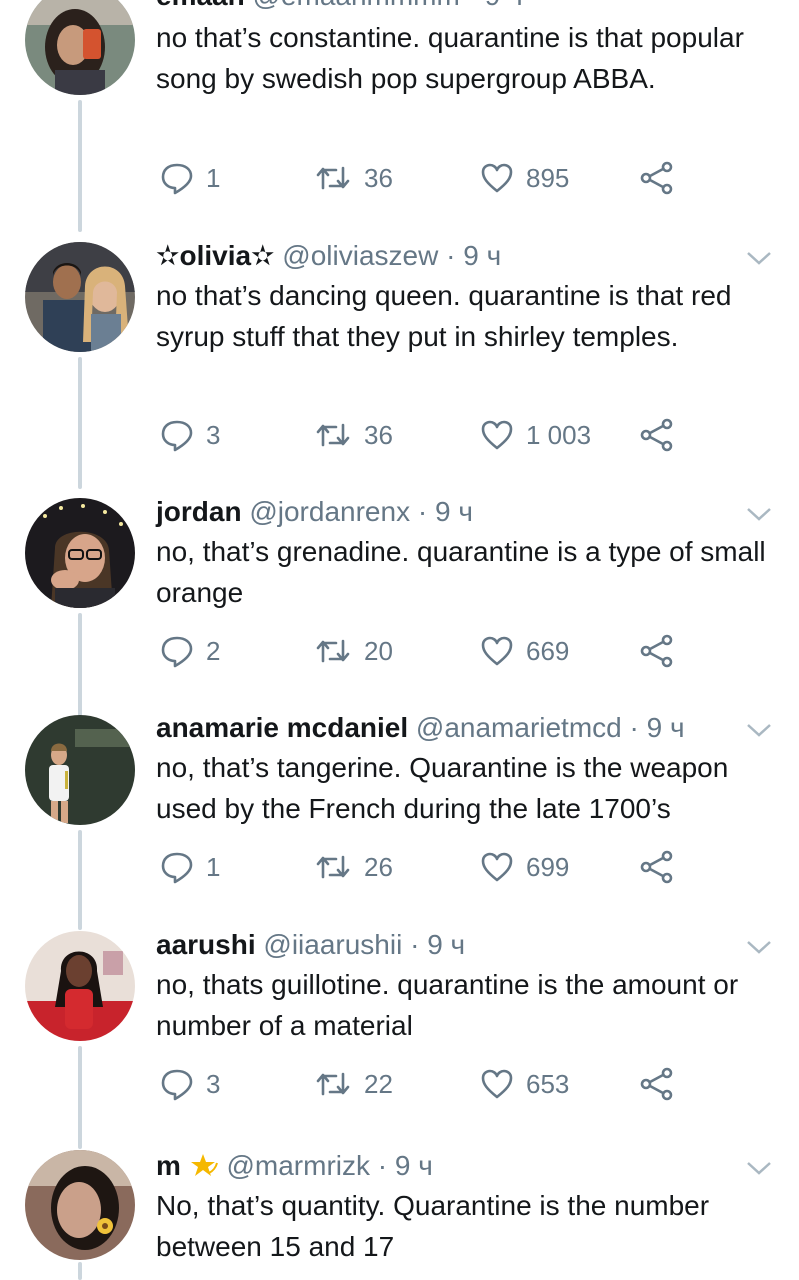 The width and height of the screenshot is (799, 1280). What do you see at coordinates (548, 866) in the screenshot?
I see `like-count: 699` at bounding box center [548, 866].